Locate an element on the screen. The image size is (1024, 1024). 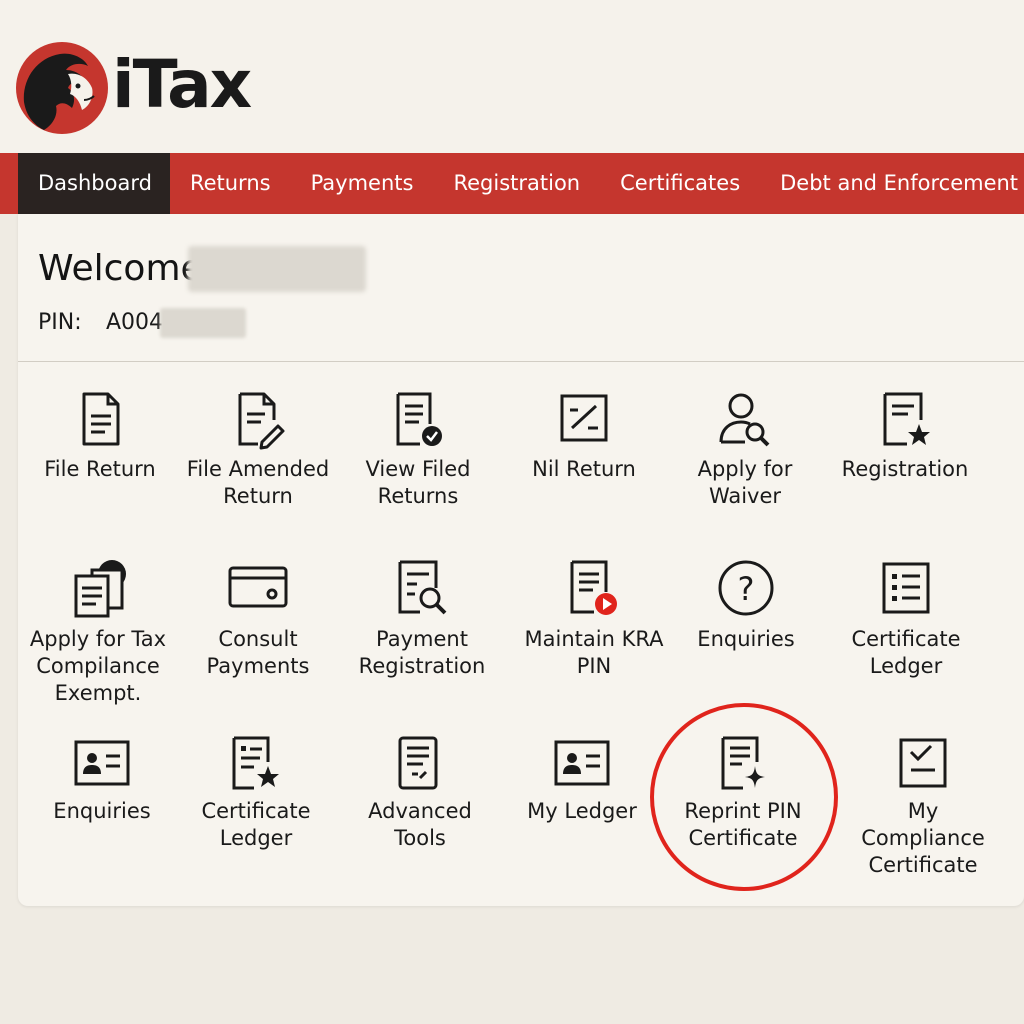
tile-payment-registration: Payment Registration is located at coordinates (422, 619).